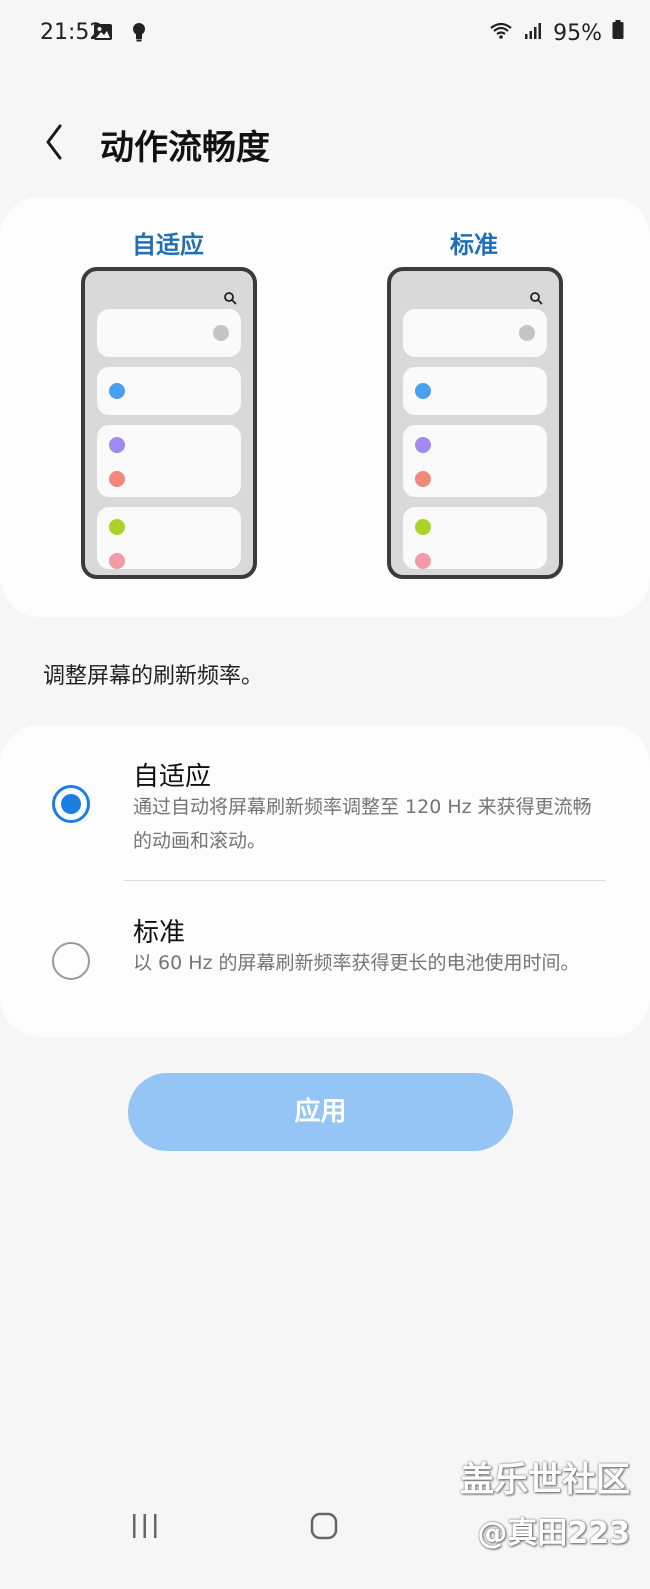 The width and height of the screenshot is (650, 1589). What do you see at coordinates (103, 34) in the screenshot?
I see `image-icon` at bounding box center [103, 34].